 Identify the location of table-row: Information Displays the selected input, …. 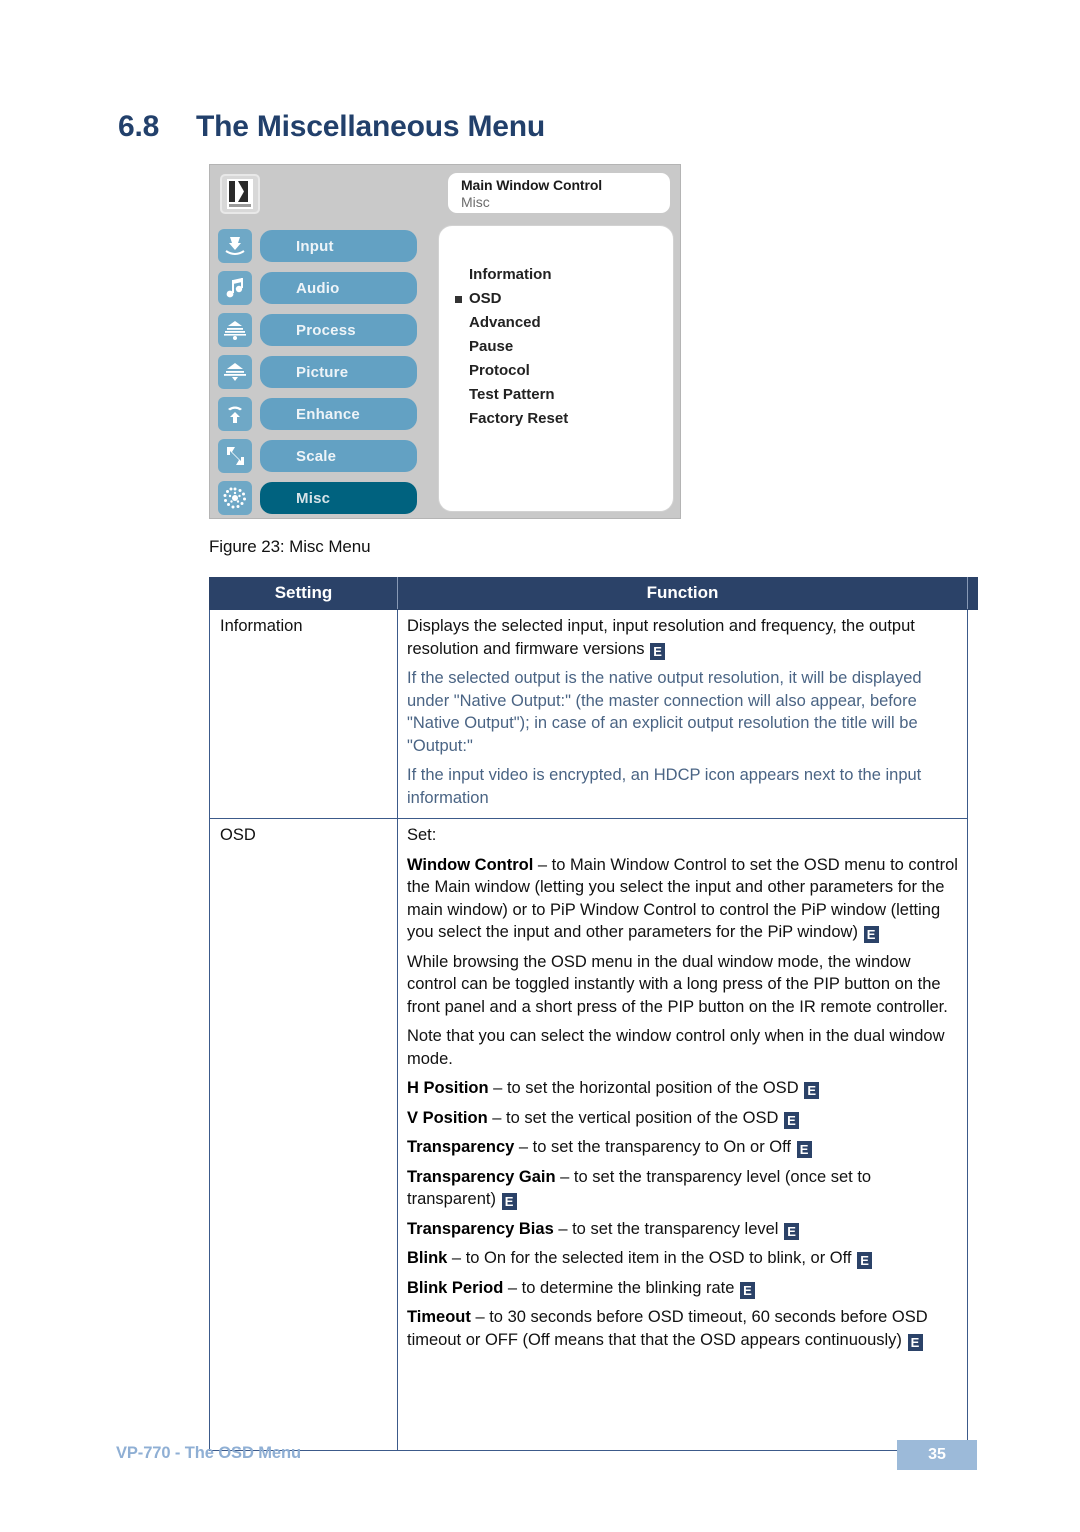
(593, 714).